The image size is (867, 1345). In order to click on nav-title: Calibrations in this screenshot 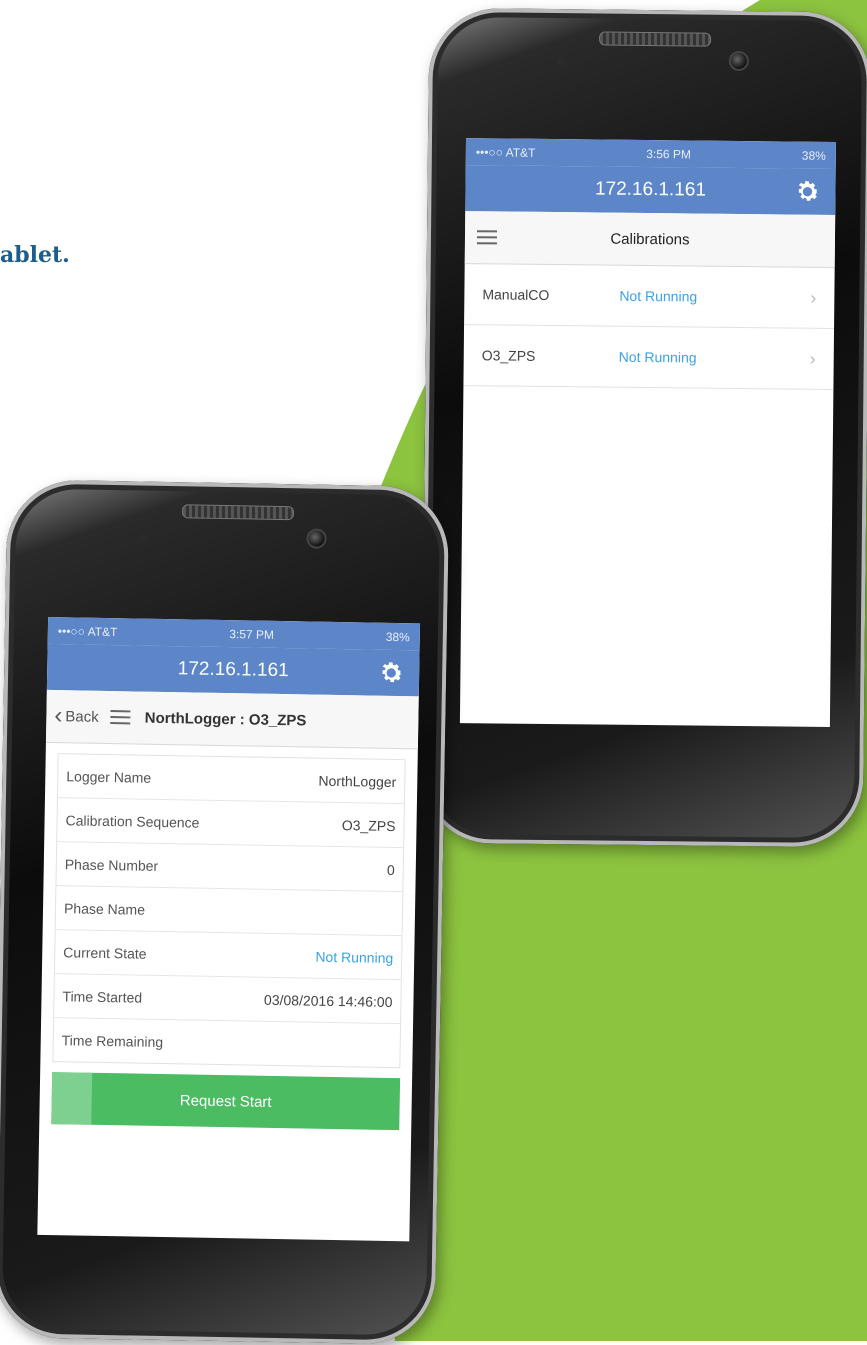, I will do `click(650, 239)`.